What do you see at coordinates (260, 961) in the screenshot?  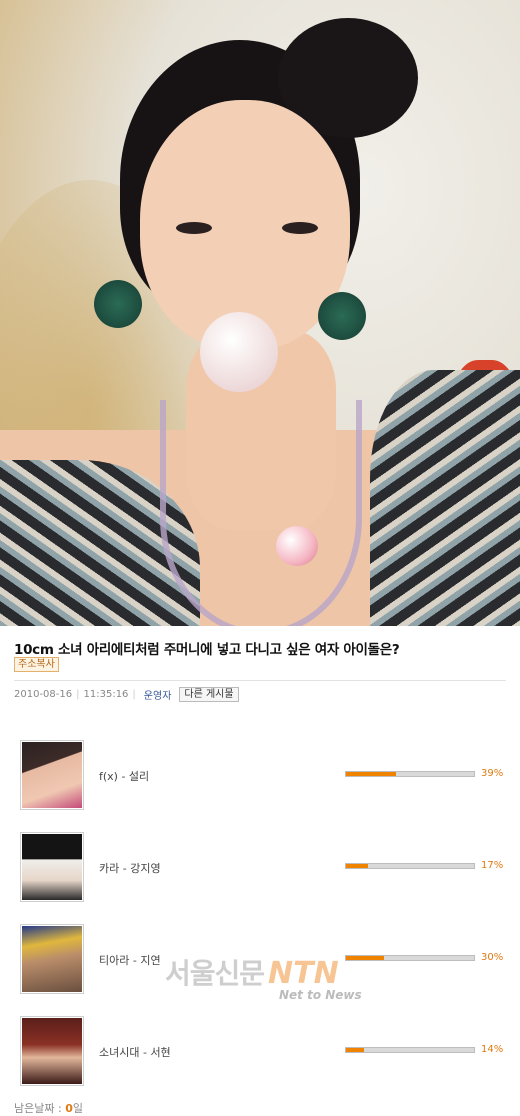 I see `poll-option: 티아라 - 지연 30%` at bounding box center [260, 961].